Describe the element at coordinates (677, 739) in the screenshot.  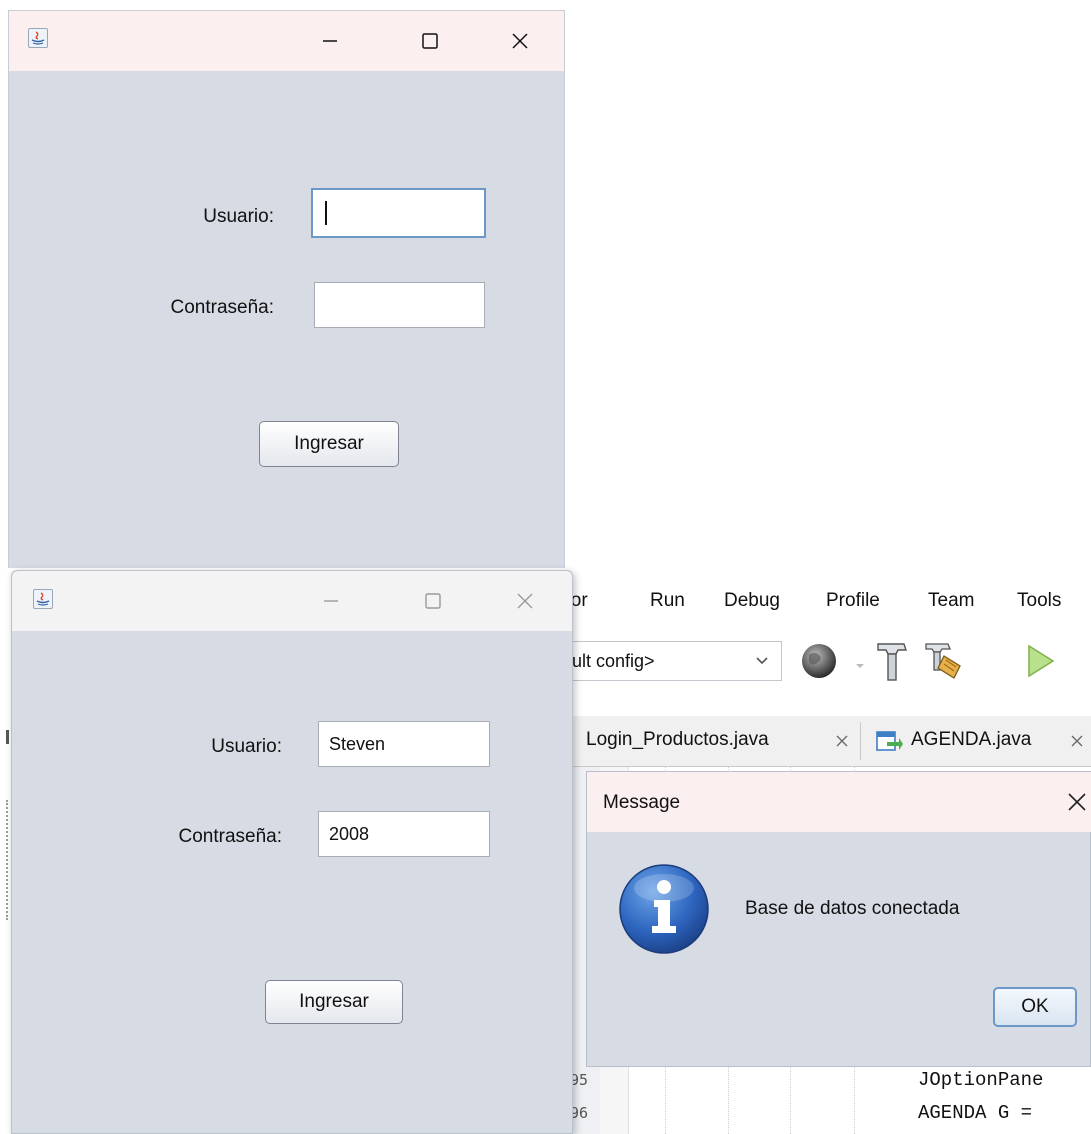
I see `tab-label: Login_Productos.java` at that location.